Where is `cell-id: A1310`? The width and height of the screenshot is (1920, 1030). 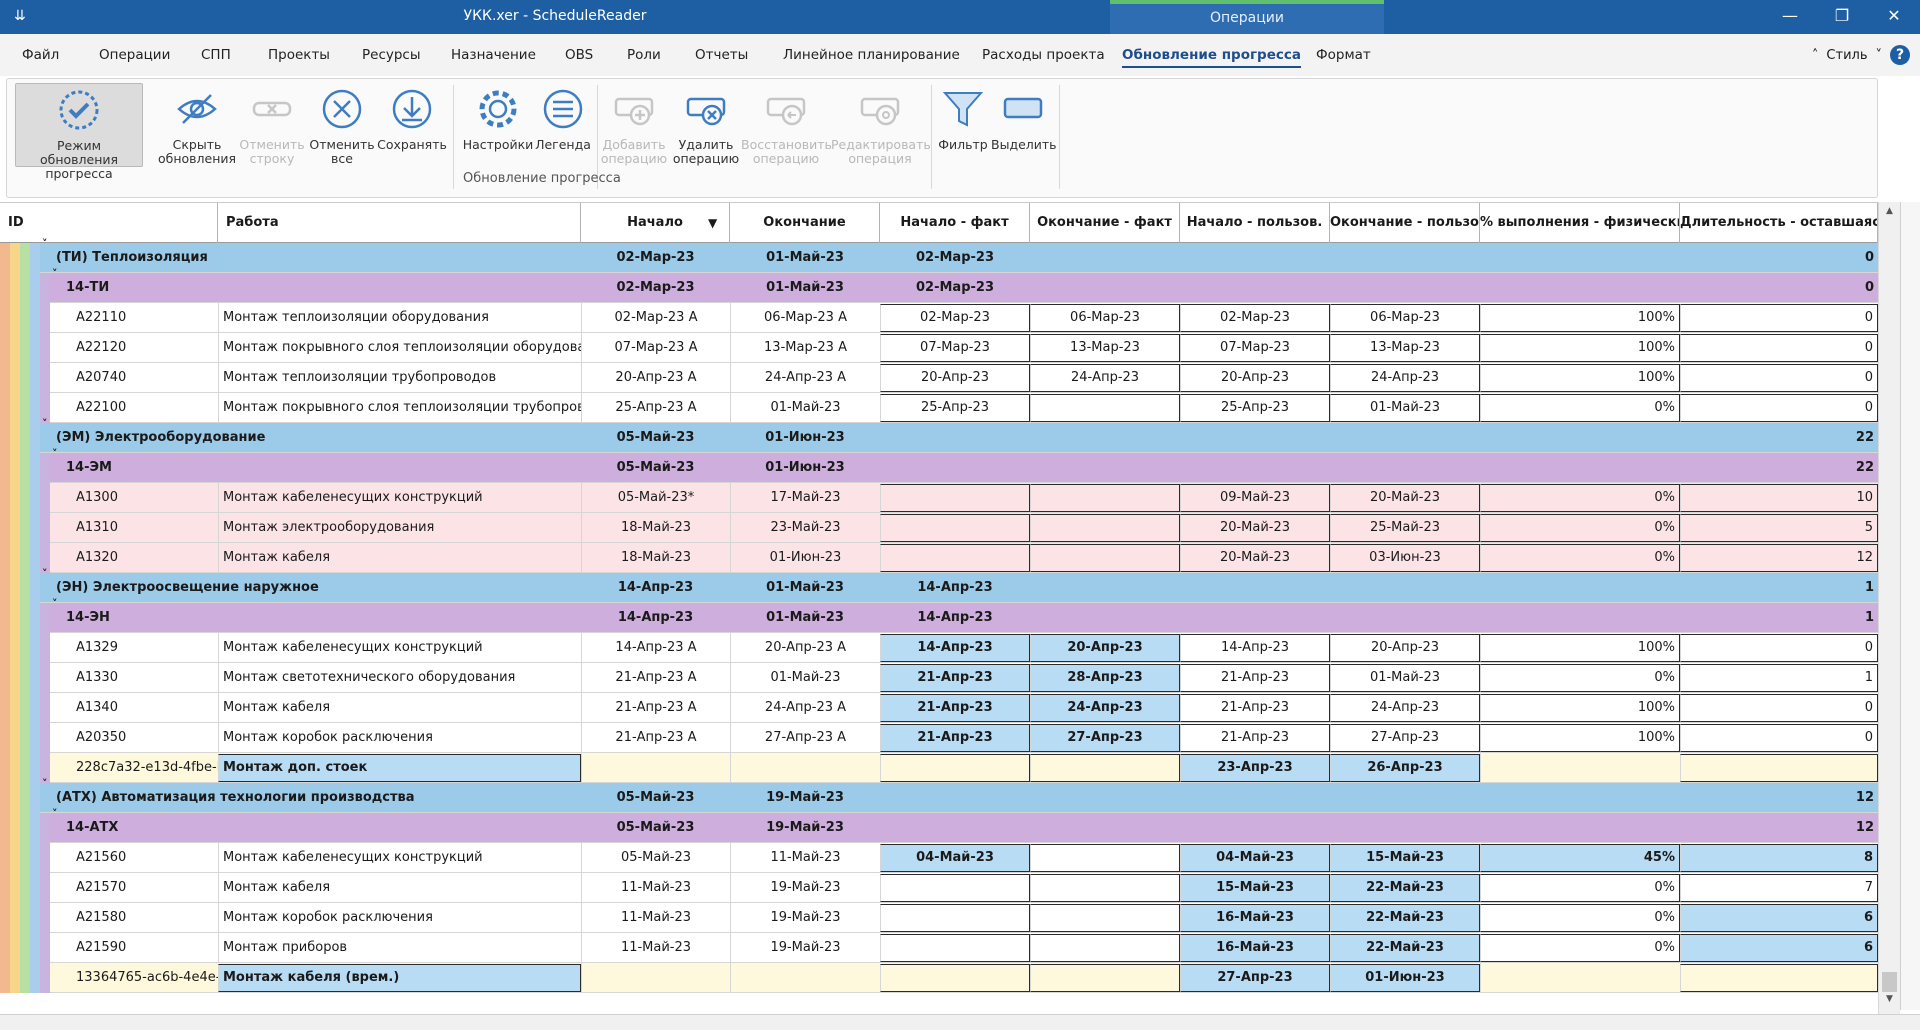 cell-id: A1310 is located at coordinates (147, 528).